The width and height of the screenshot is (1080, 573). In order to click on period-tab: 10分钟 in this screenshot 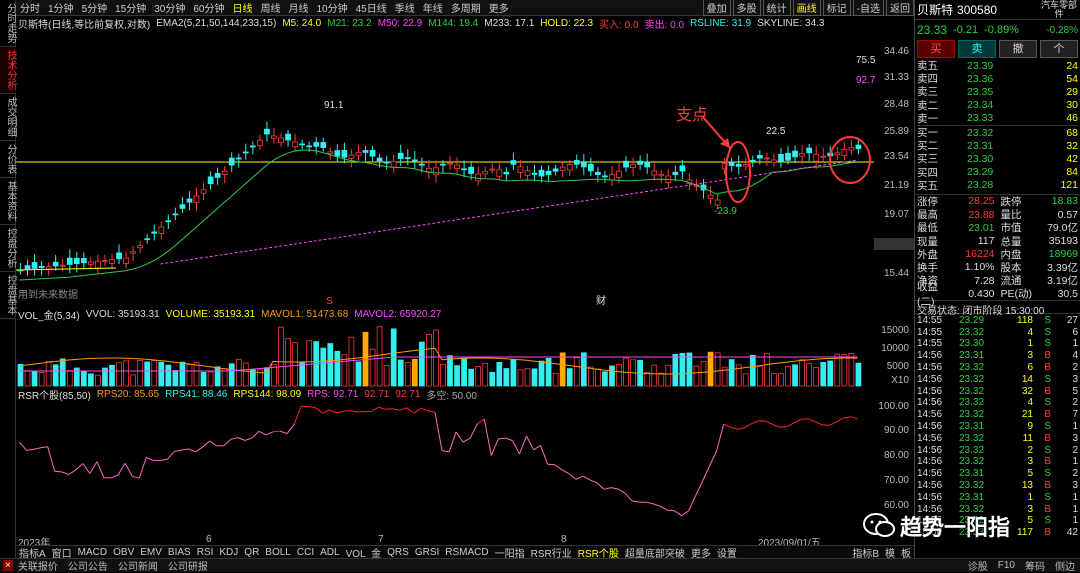, I will do `click(332, 7)`.